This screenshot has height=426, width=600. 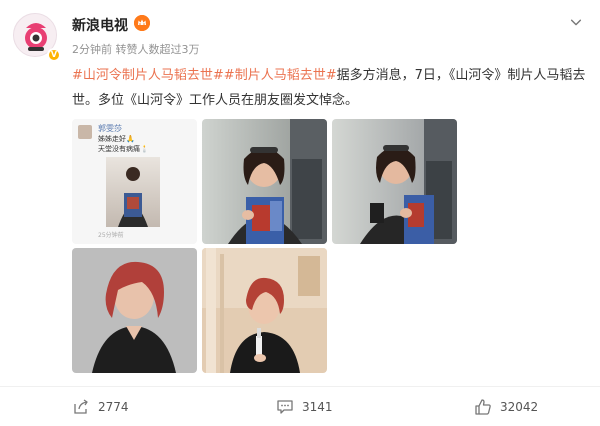 What do you see at coordinates (136, 49) in the screenshot?
I see `post-meta: 2分钟前 转赞人数超过3万` at bounding box center [136, 49].